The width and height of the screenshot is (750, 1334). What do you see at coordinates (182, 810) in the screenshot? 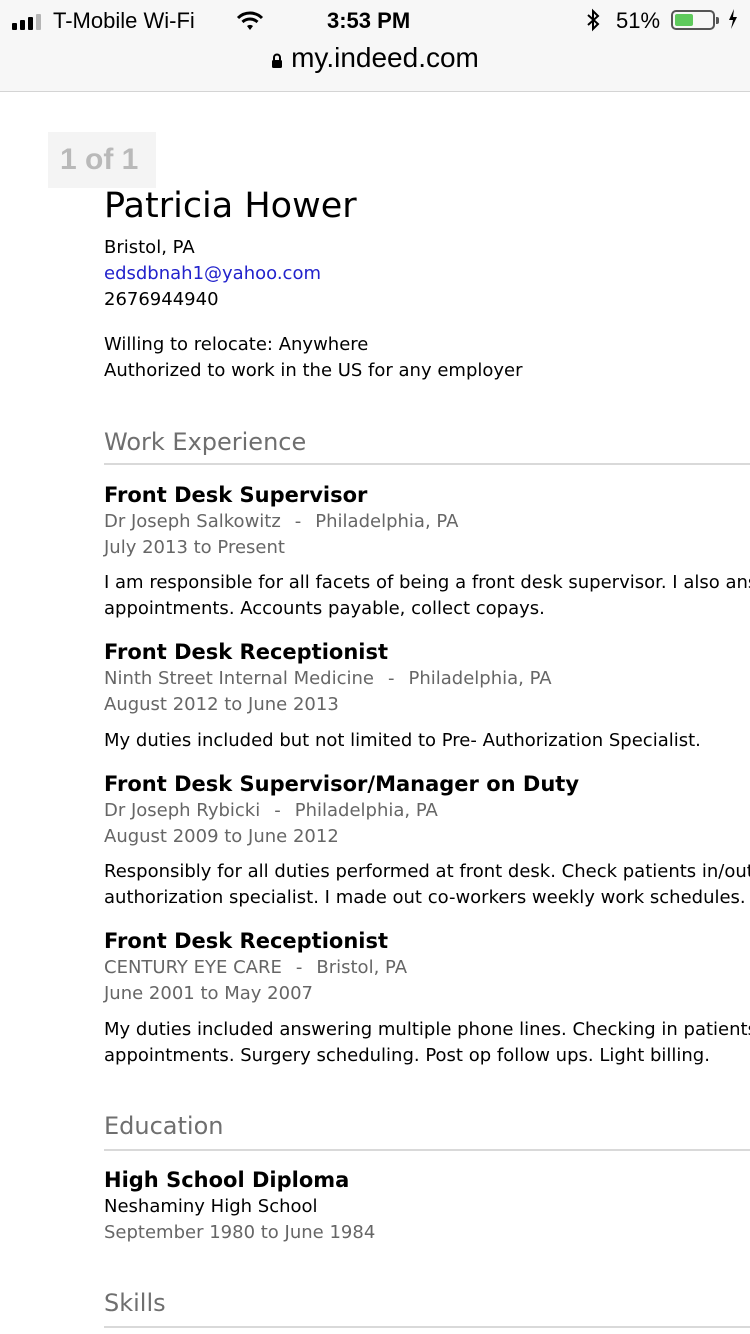
I see `job-company: Dr Joseph Rybicki` at bounding box center [182, 810].